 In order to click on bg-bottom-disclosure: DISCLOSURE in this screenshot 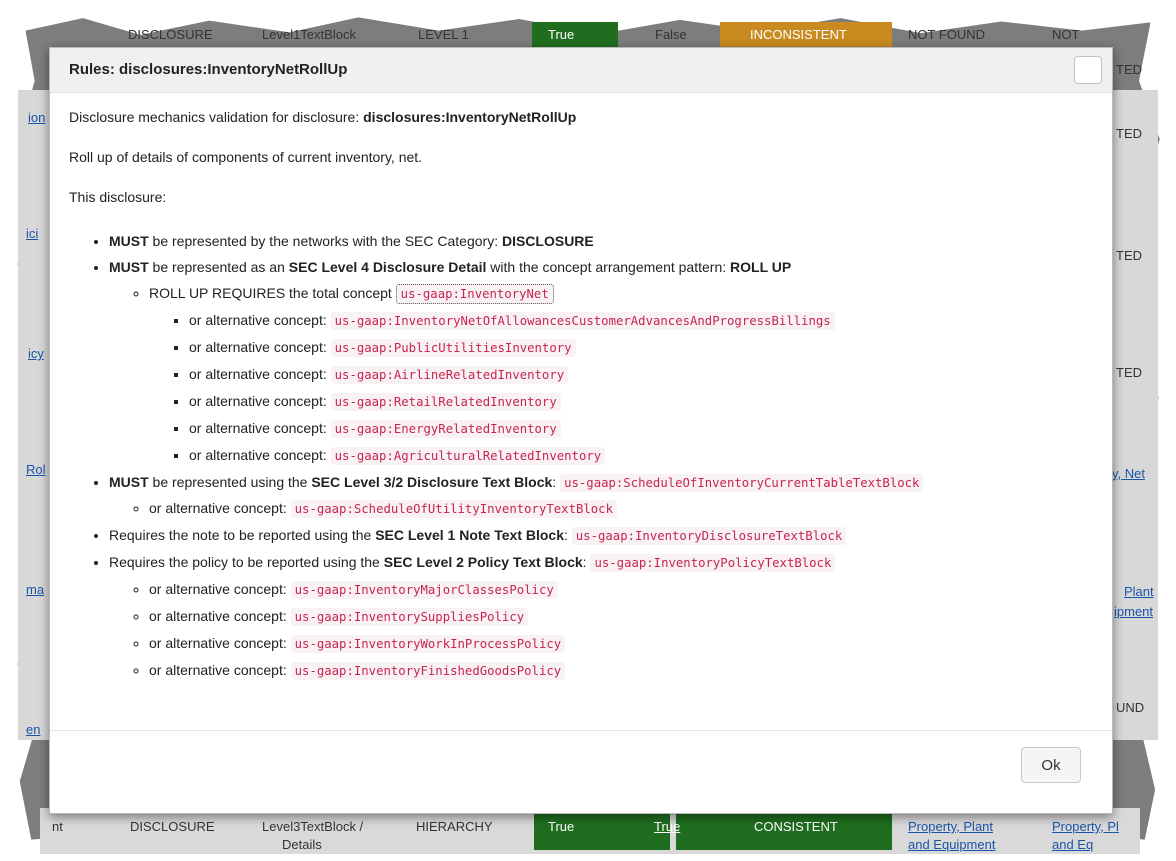, I will do `click(172, 826)`.